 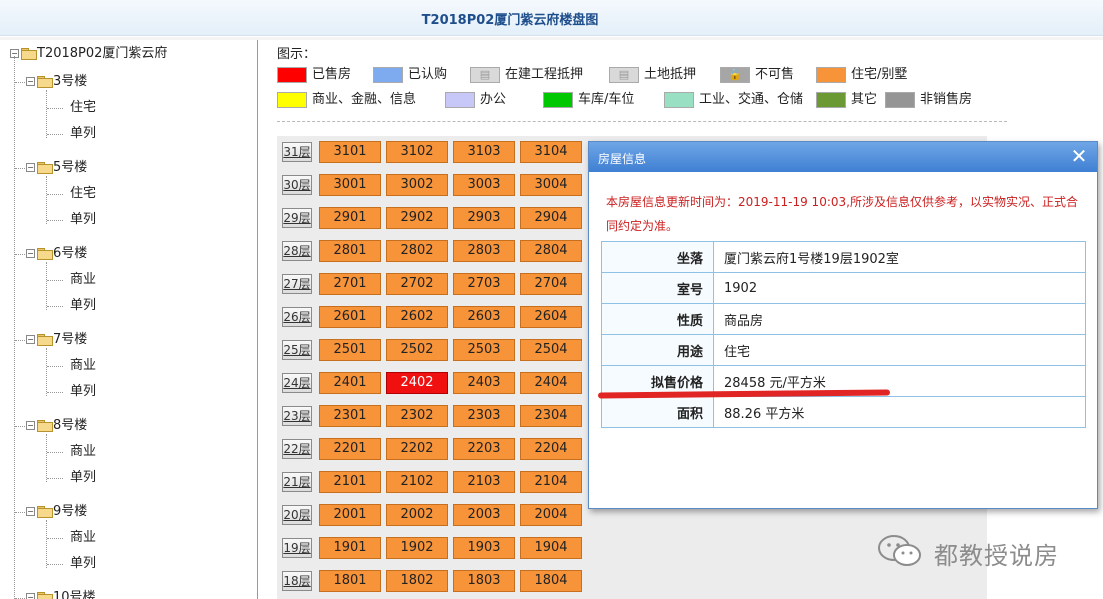 What do you see at coordinates (551, 152) in the screenshot?
I see `unit-cell: 3104` at bounding box center [551, 152].